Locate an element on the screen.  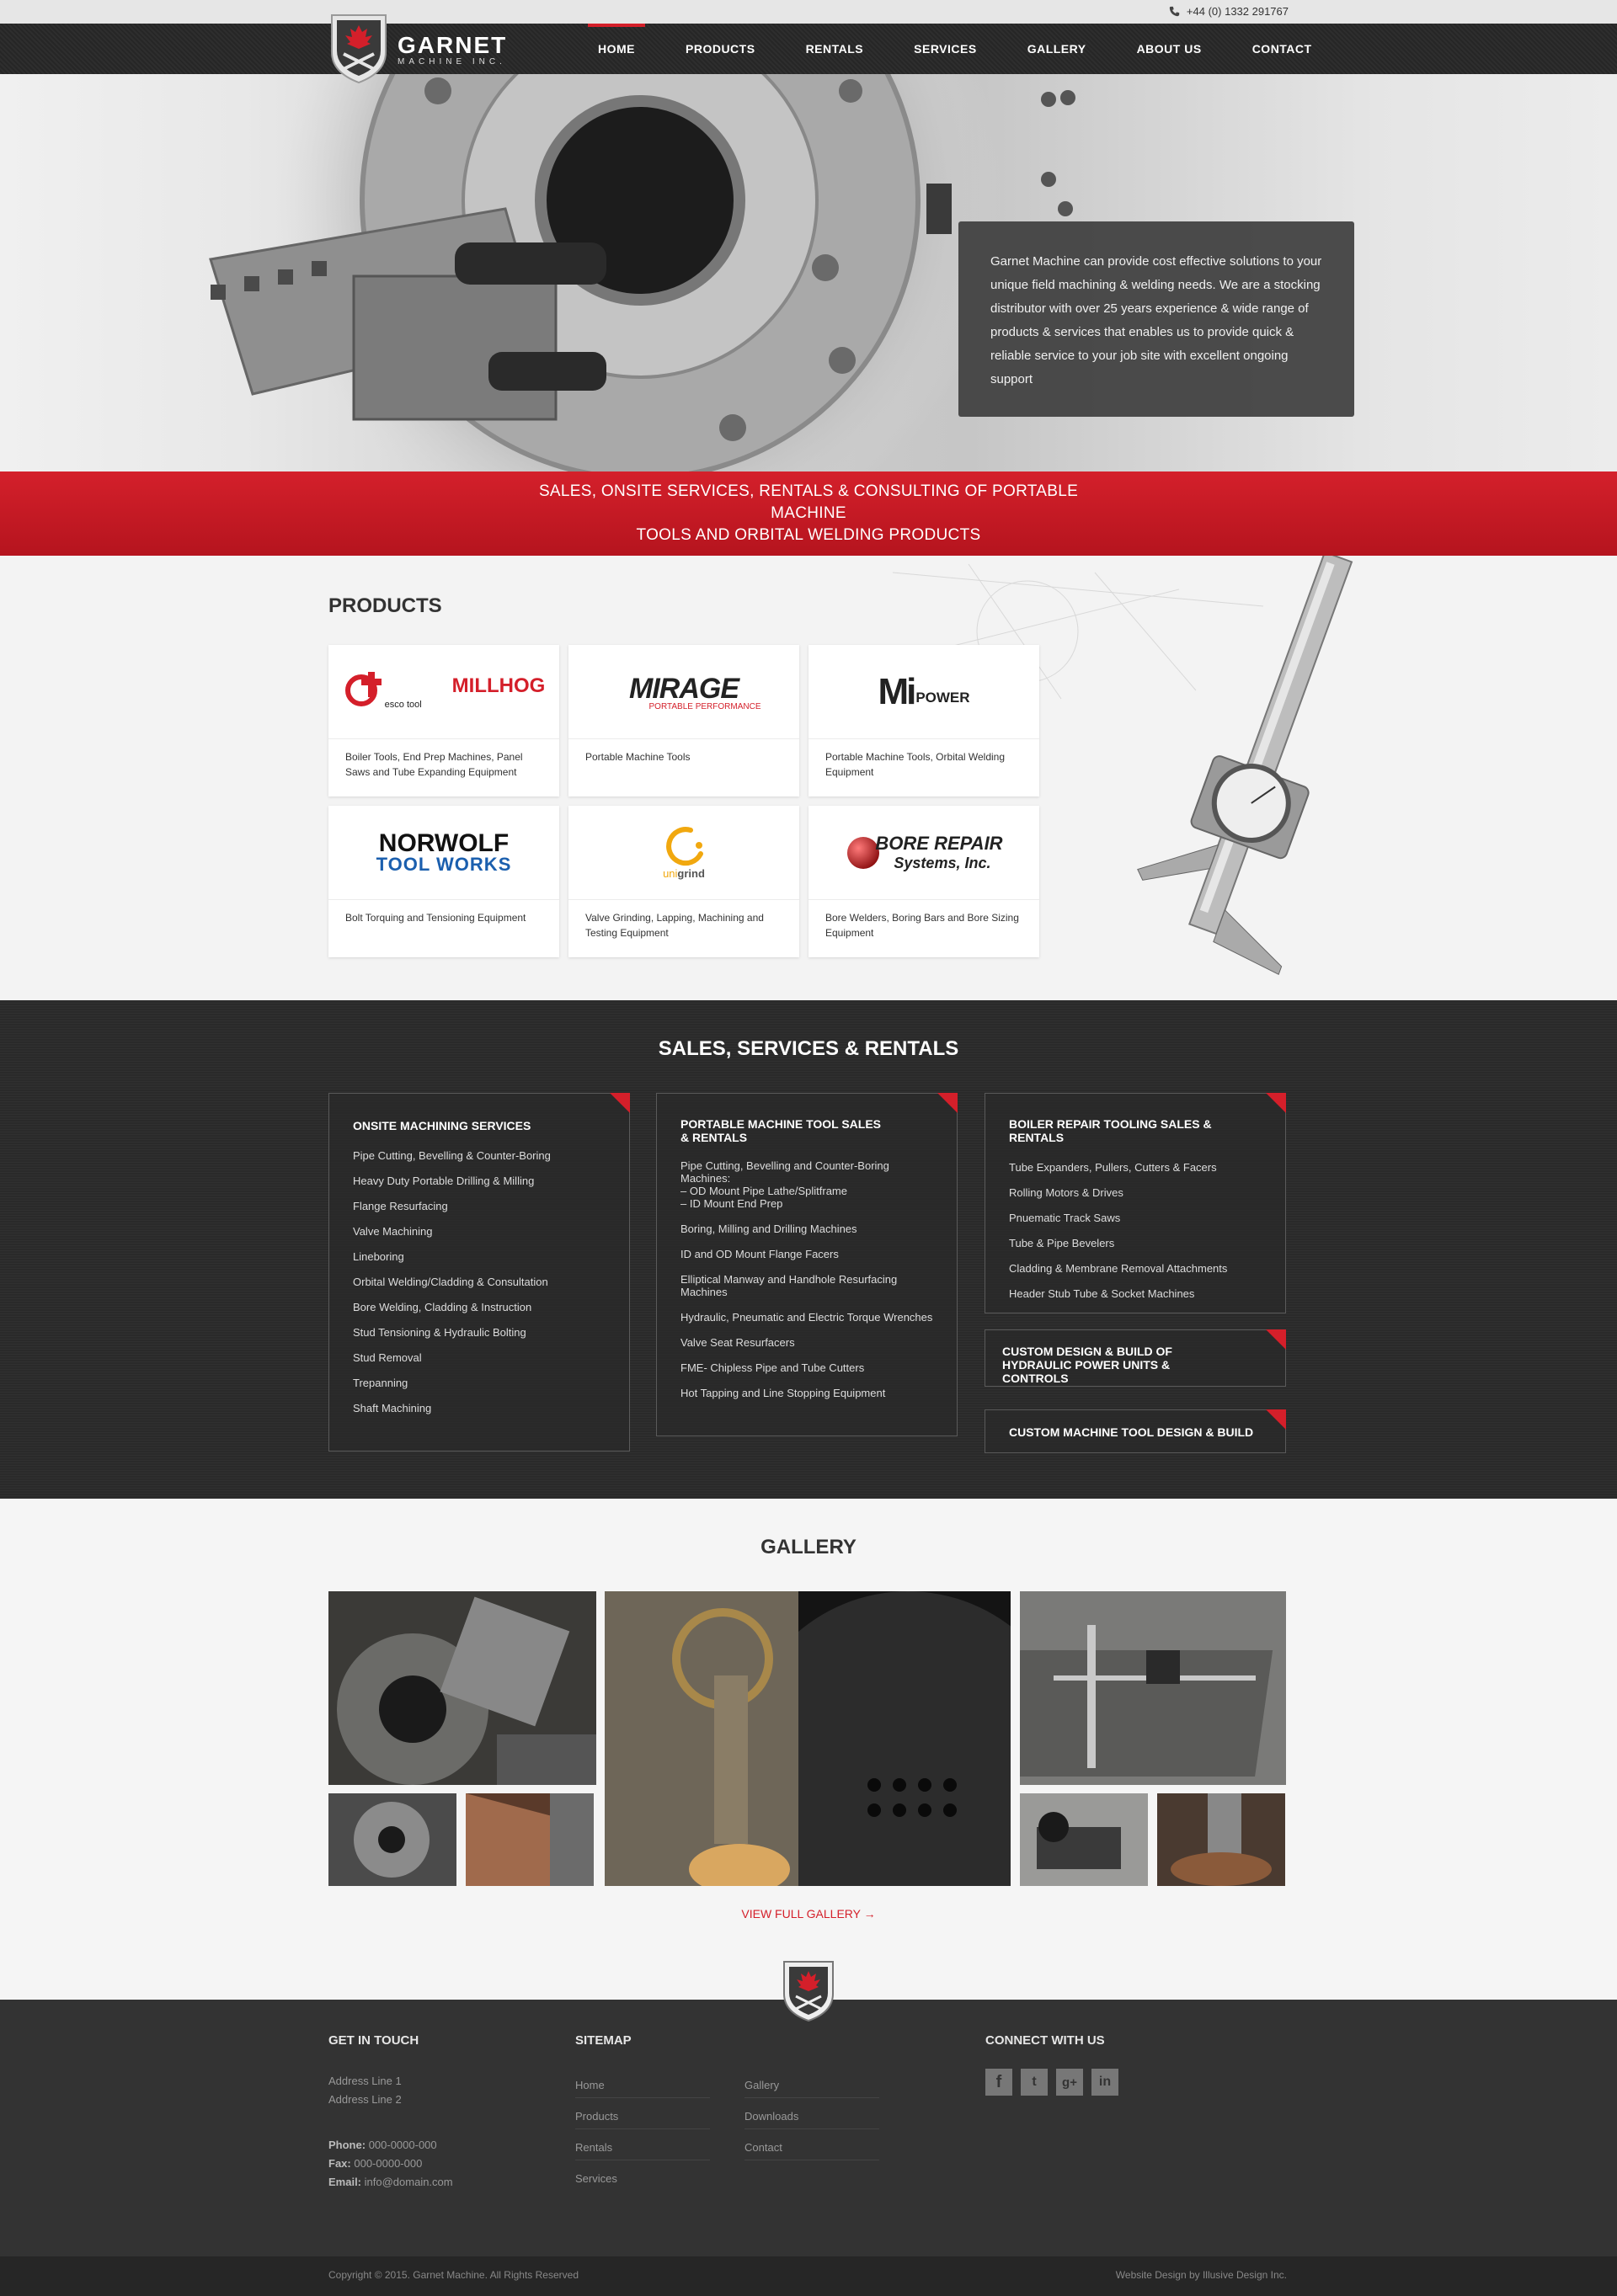
products-title: PRODUCTS is located at coordinates (385, 605).